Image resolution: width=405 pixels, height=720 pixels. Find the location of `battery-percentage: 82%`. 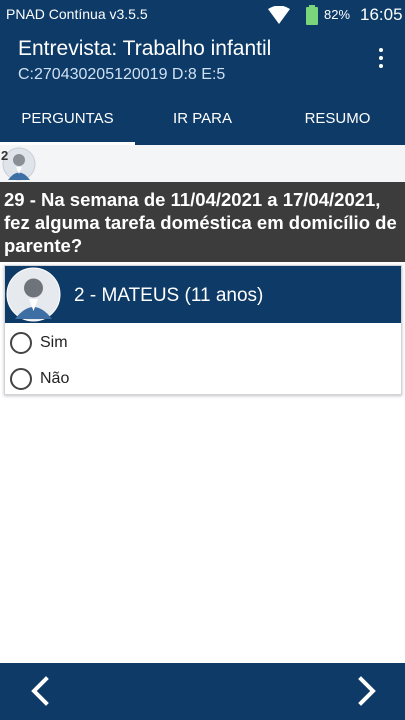

battery-percentage: 82% is located at coordinates (337, 14).